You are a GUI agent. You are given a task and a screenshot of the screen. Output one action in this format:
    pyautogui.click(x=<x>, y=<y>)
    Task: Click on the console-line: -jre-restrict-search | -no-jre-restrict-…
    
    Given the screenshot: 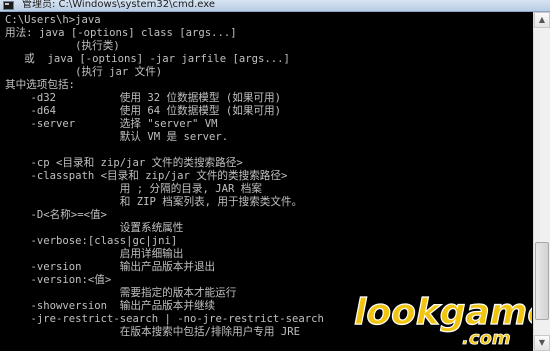 What is the action you would take?
    pyautogui.click(x=164, y=319)
    